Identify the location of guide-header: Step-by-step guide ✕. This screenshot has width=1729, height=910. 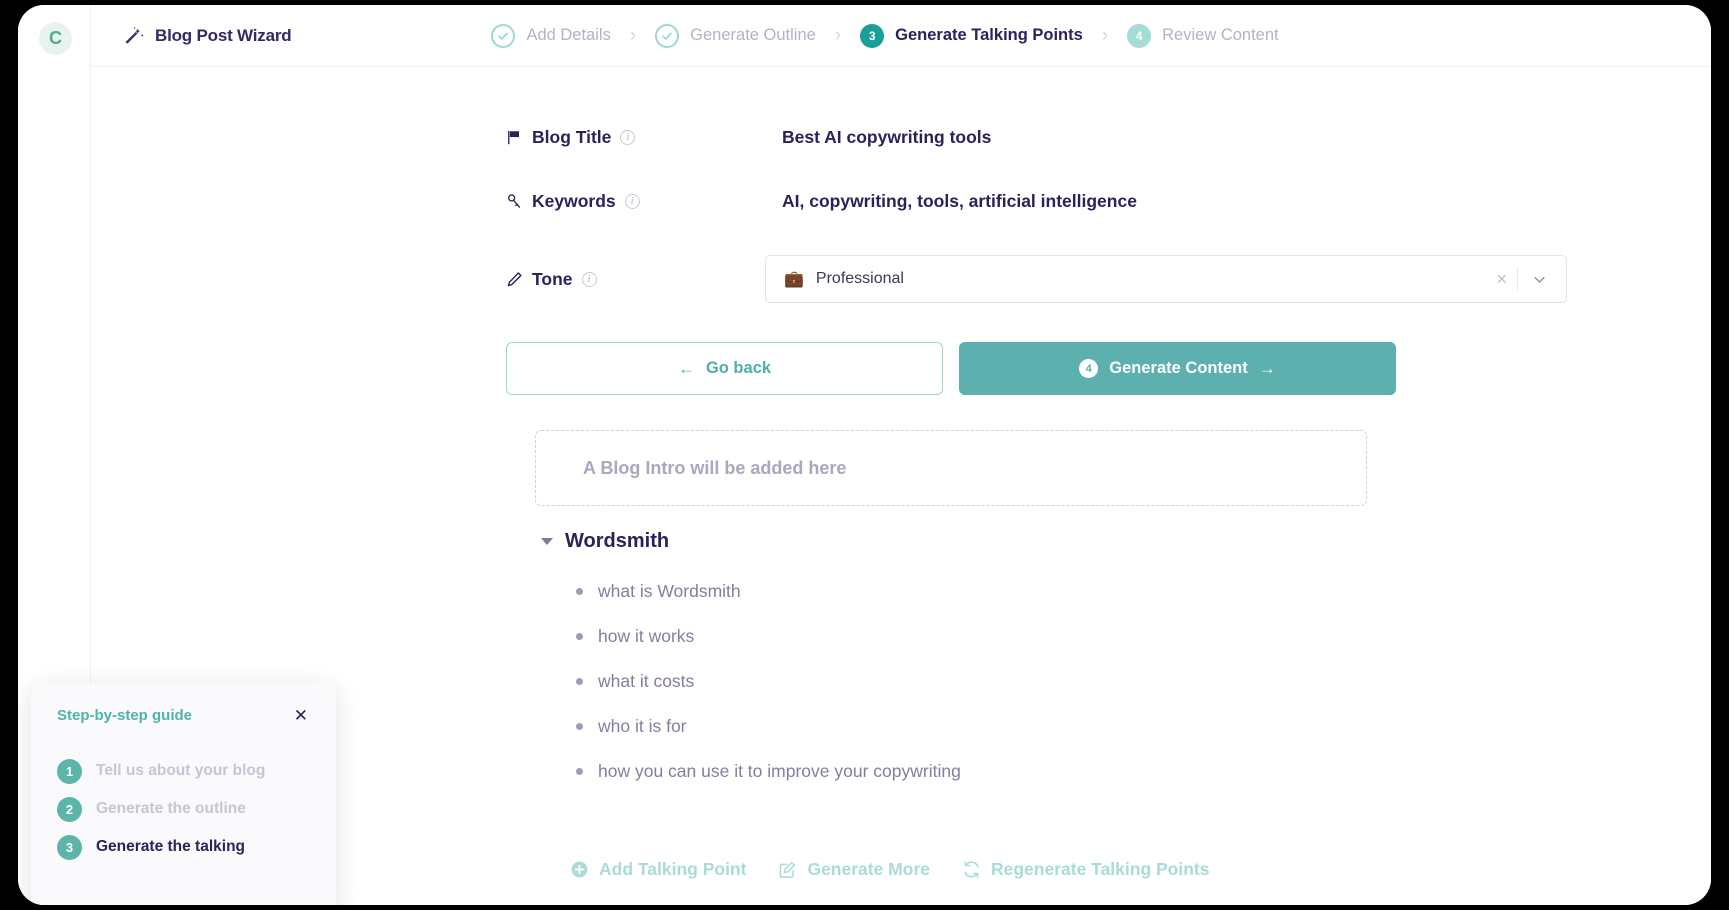
(183, 715).